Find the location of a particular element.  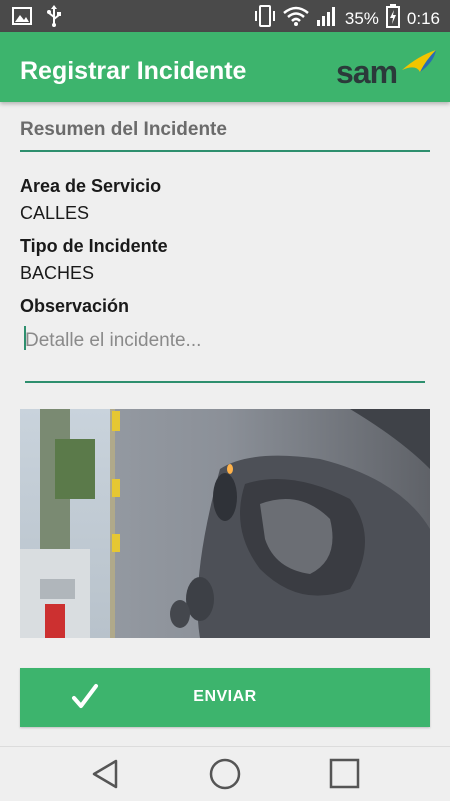

section-title: Resumen del Incidente is located at coordinates (123, 129).